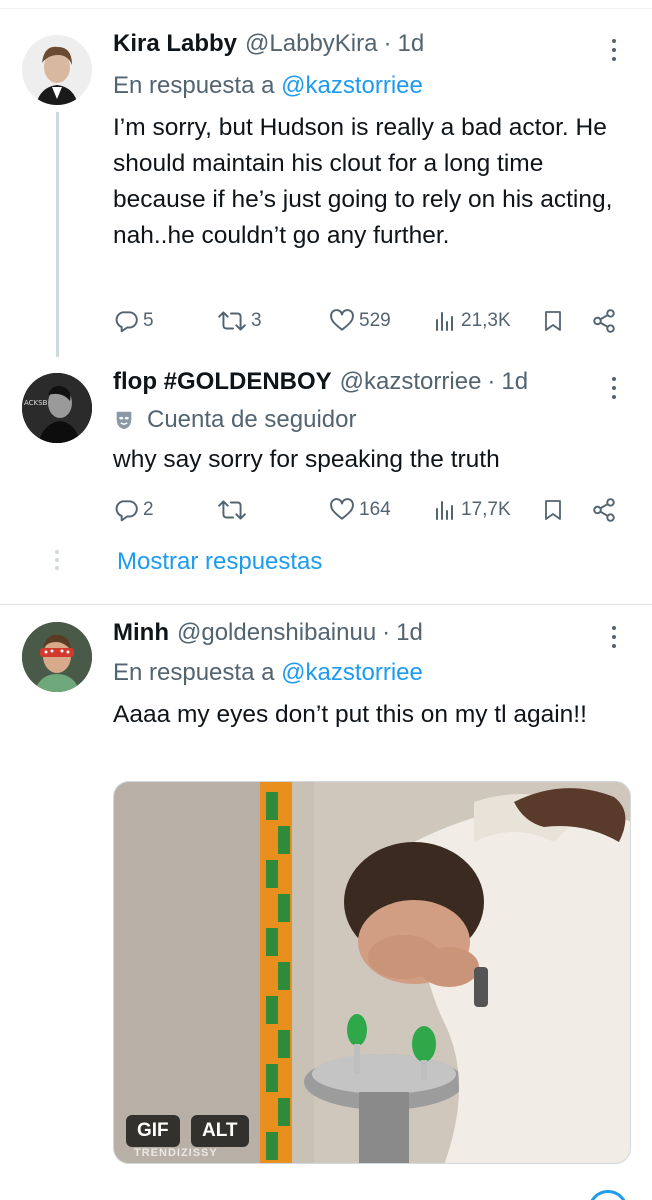 This screenshot has height=1200, width=652. I want to click on reply-button: 2, so click(133, 510).